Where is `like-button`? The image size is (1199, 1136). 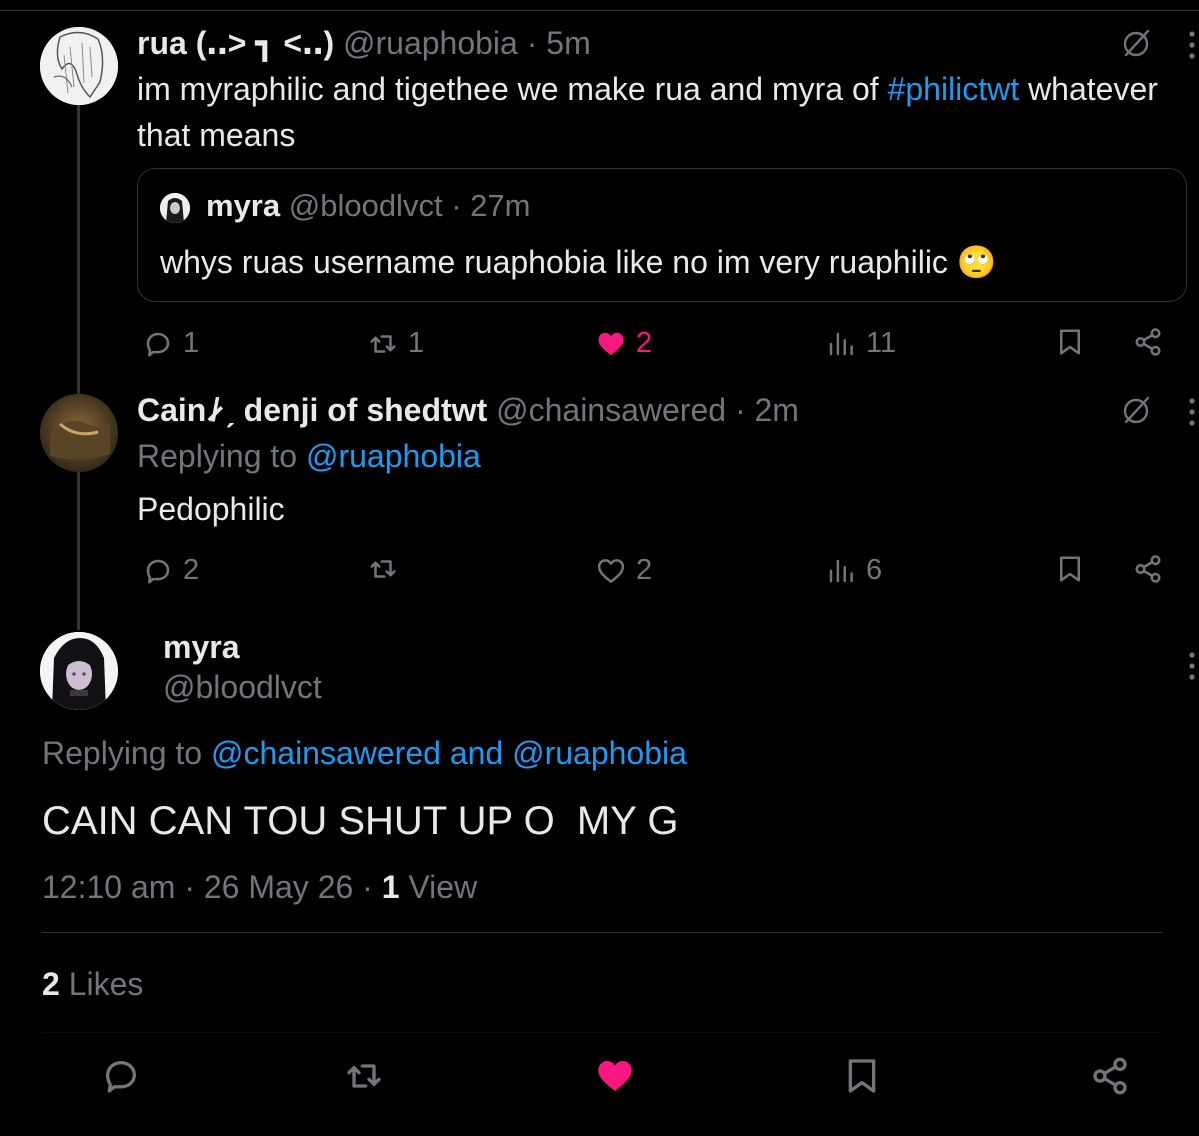 like-button is located at coordinates (615, 1076).